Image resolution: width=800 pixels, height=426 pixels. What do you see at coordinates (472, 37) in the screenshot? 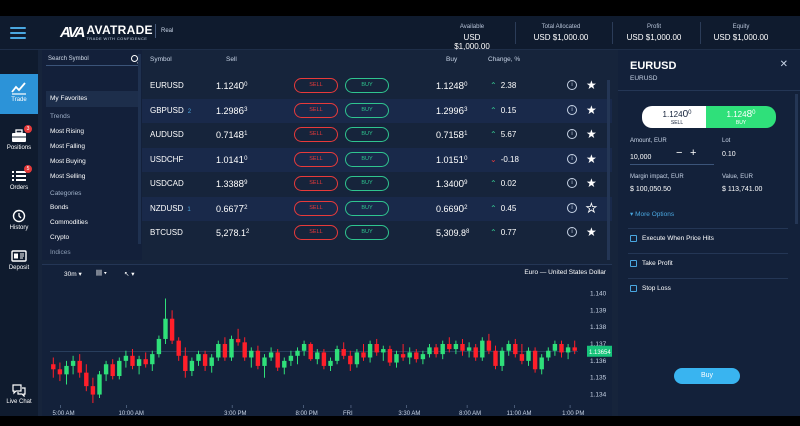
I see `stat-available: Available USD $1,000.00` at bounding box center [472, 37].